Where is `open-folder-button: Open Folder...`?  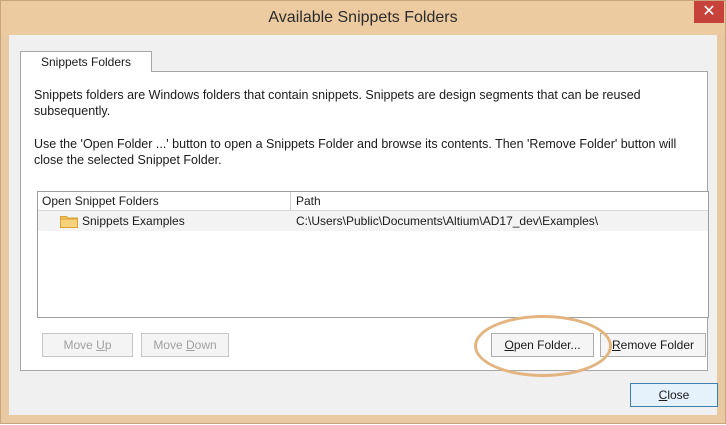 open-folder-button: Open Folder... is located at coordinates (542, 345).